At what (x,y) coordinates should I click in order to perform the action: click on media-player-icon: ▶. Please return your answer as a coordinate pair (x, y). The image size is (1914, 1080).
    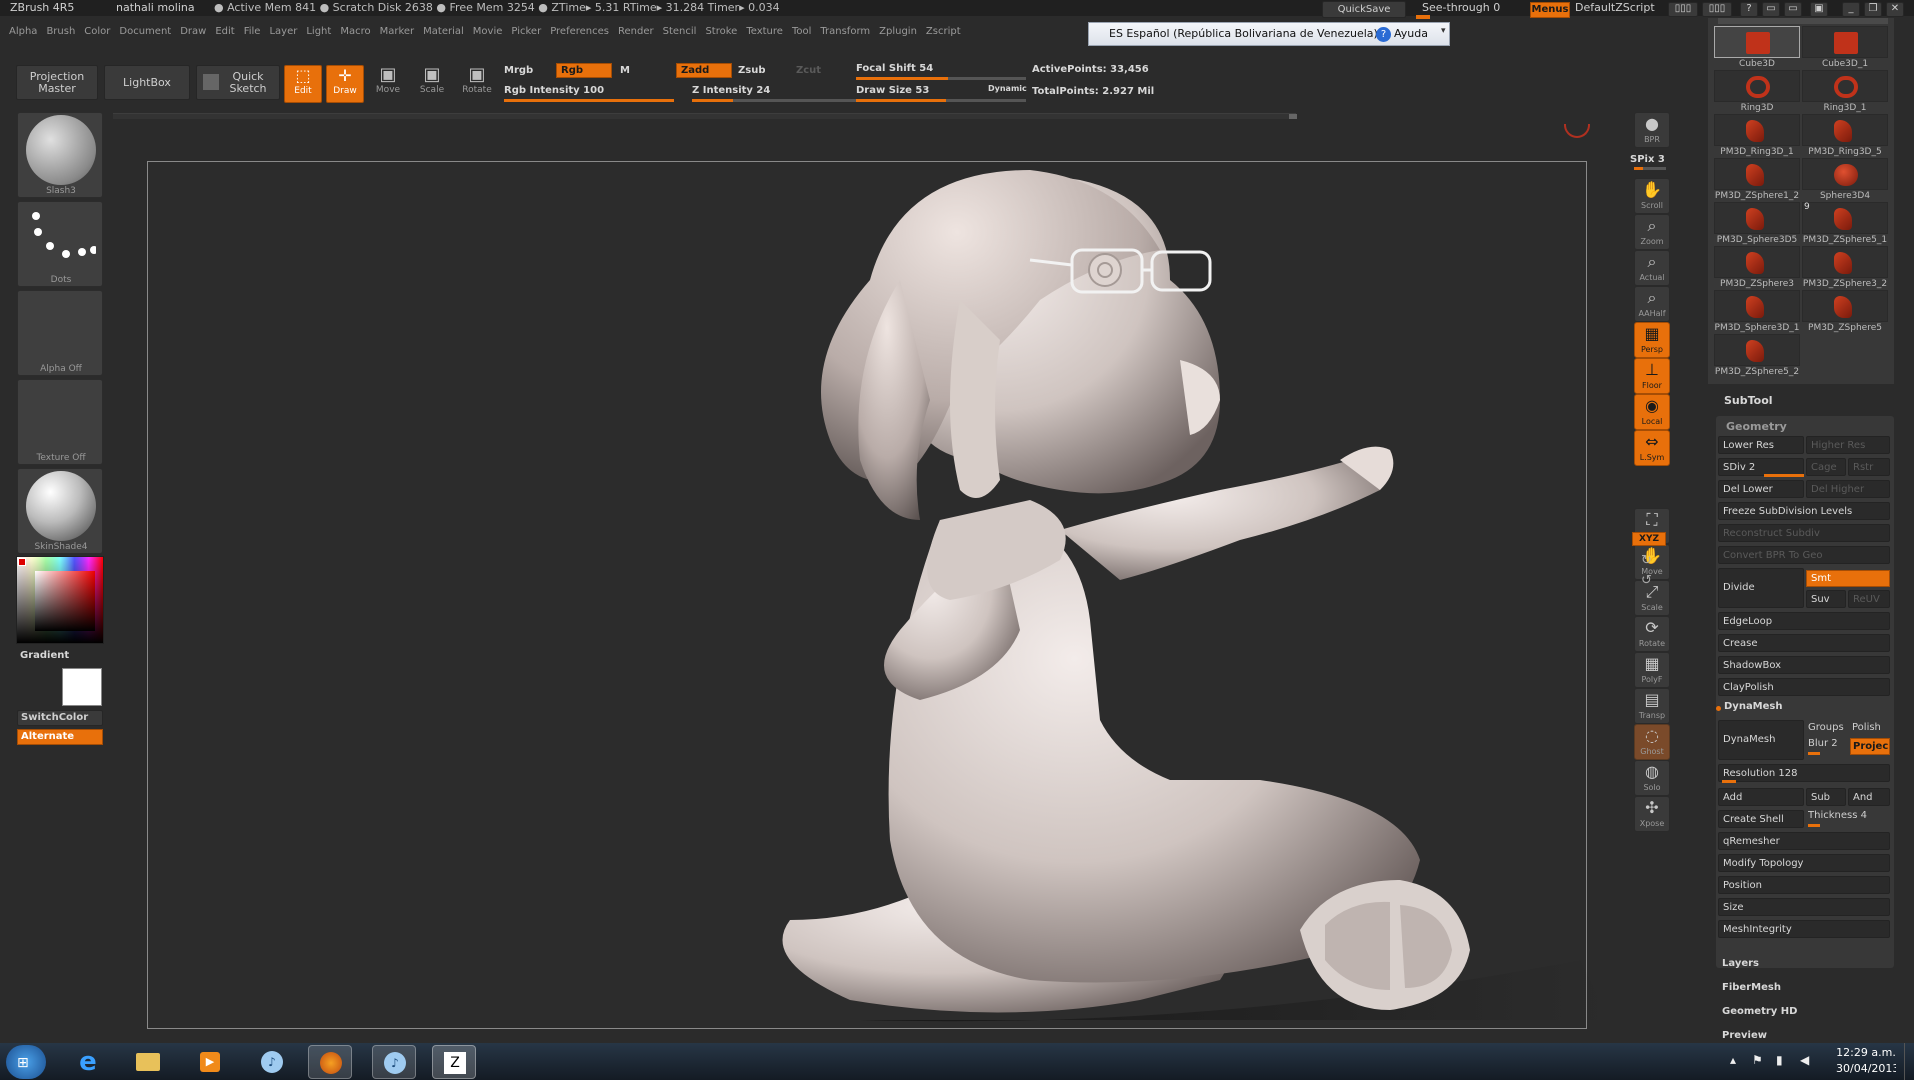
    Looking at the image, I should click on (210, 1062).